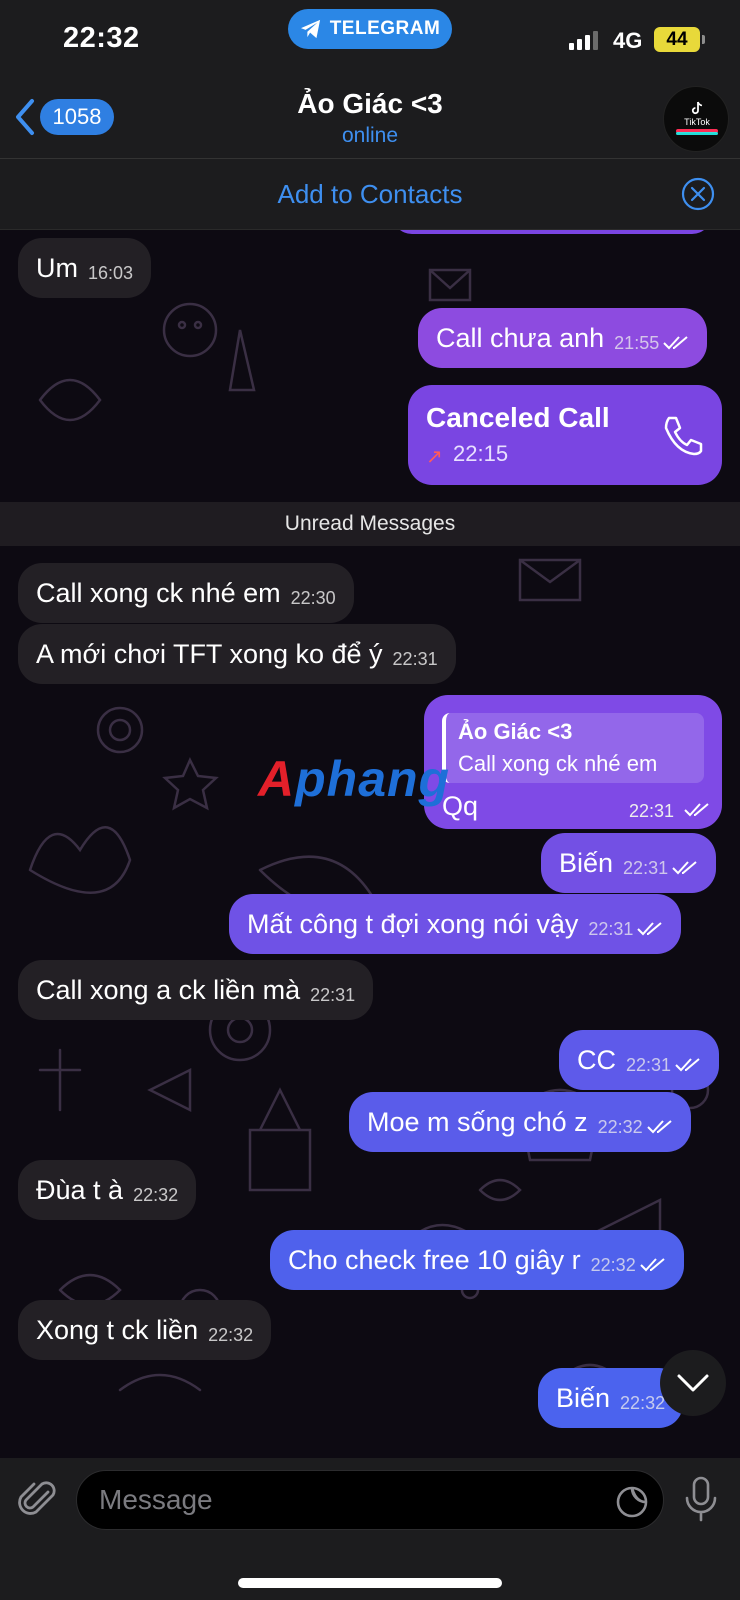 This screenshot has width=740, height=1600. I want to click on canceled-call-bubble: Canceled Call ↗ 22:15, so click(565, 435).